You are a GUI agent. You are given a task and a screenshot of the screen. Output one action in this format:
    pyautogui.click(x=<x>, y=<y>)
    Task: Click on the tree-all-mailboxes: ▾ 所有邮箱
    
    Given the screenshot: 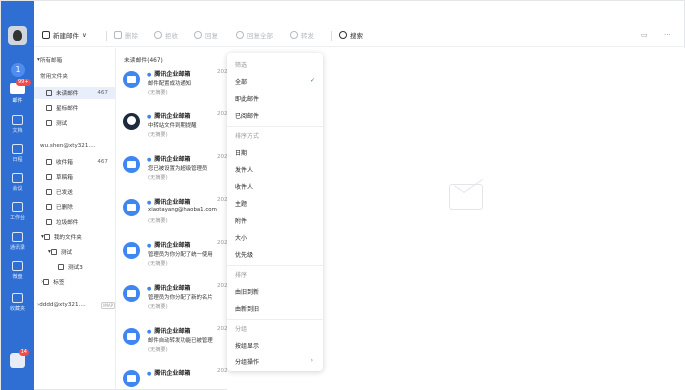 What is the action you would take?
    pyautogui.click(x=78, y=60)
    